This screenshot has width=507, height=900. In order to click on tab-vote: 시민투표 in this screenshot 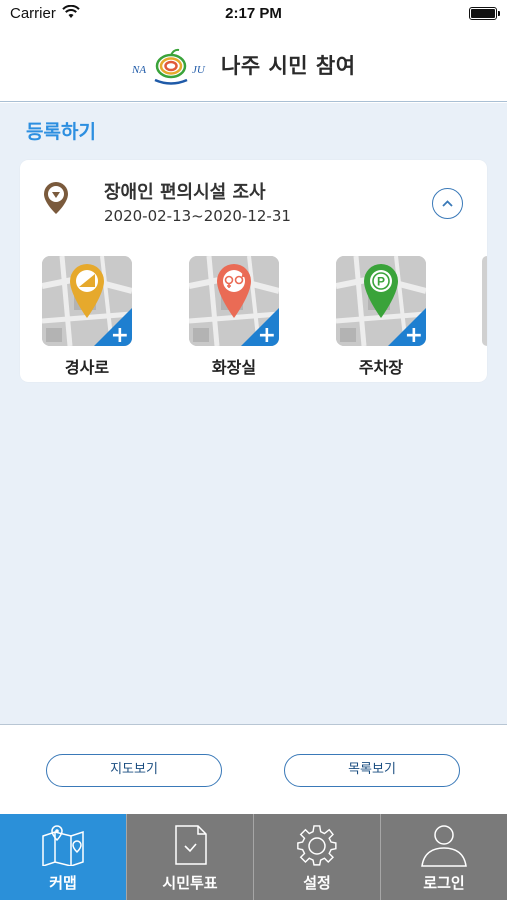, I will do `click(190, 857)`.